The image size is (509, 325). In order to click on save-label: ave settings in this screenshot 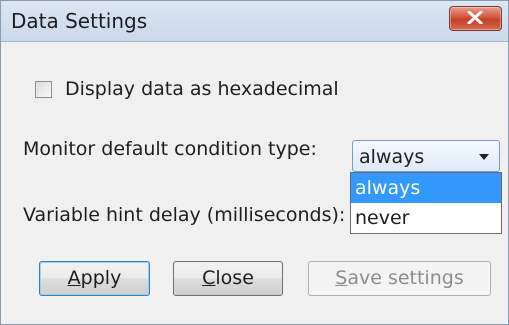, I will do `click(405, 278)`.